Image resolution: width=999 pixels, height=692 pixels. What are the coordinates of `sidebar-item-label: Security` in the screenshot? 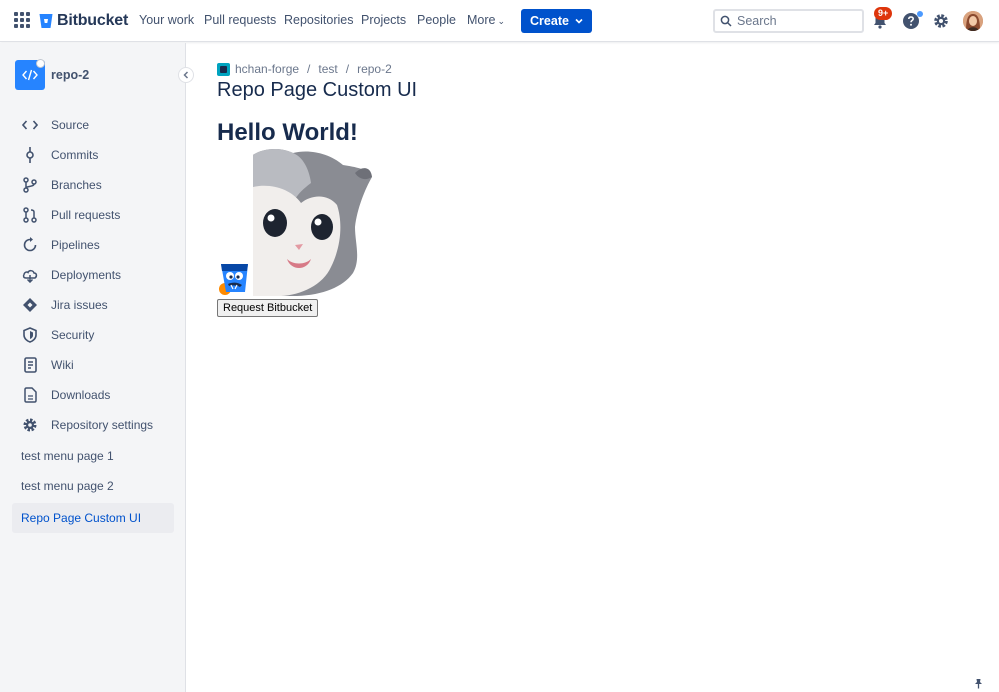 It's located at (73, 335).